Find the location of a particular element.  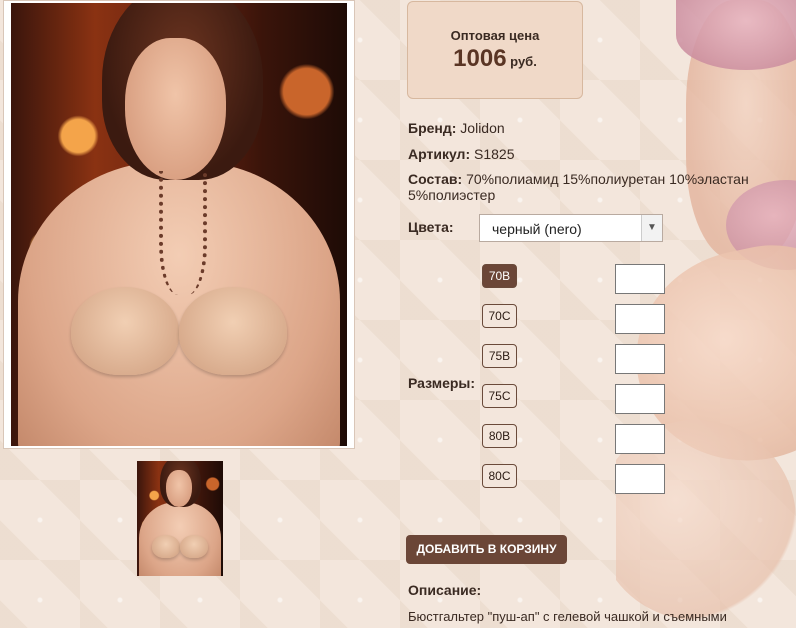

size-button-80b: 80B is located at coordinates (499, 436).